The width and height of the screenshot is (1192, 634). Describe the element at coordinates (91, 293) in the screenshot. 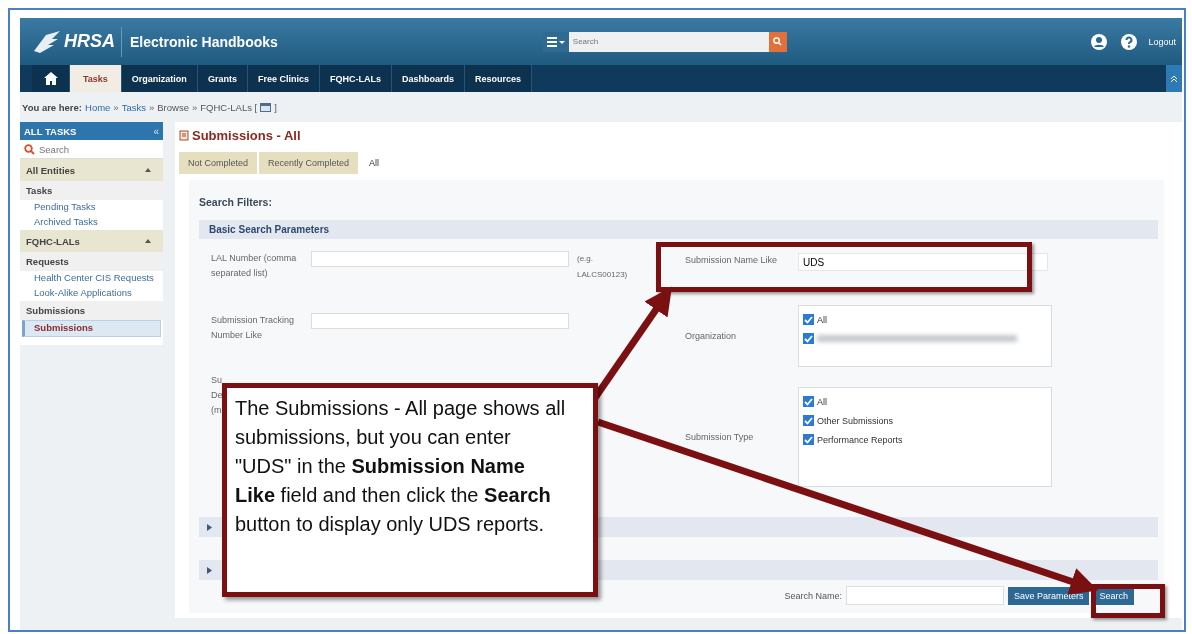

I see `sidebar-item: Look-Alike Applications` at that location.